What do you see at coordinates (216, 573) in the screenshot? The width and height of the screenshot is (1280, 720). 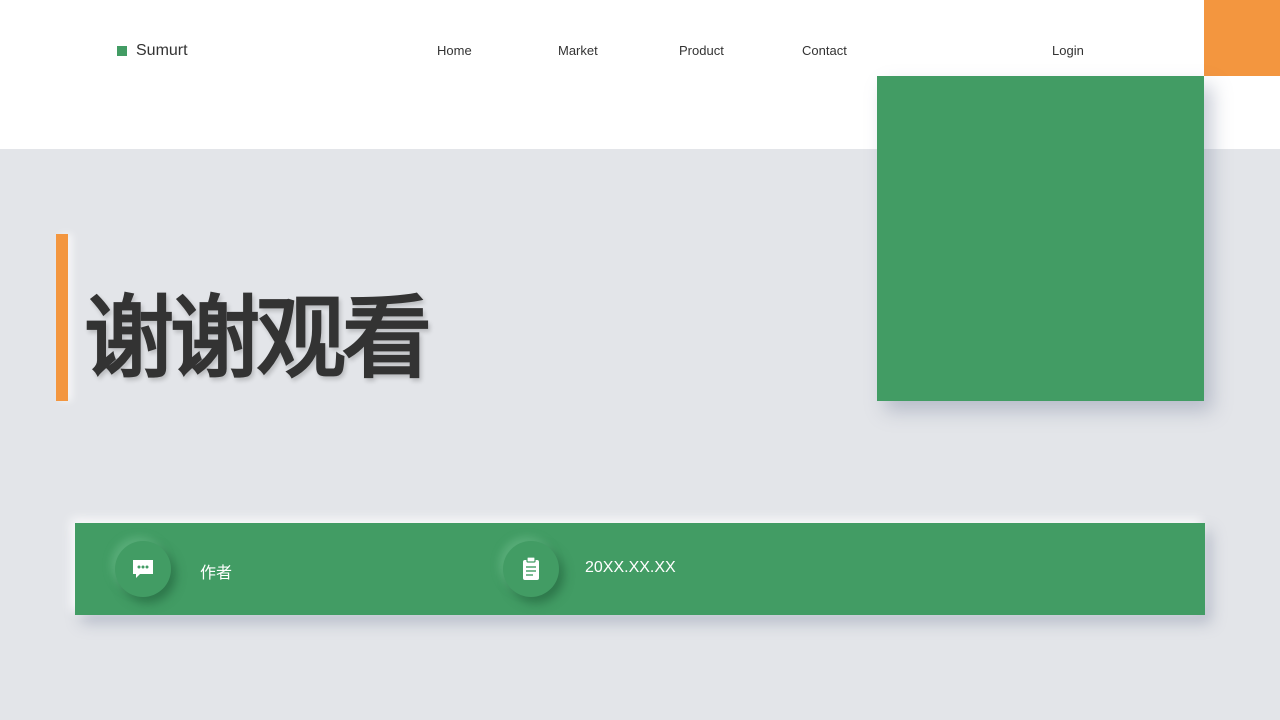 I see `author-label: 作者` at bounding box center [216, 573].